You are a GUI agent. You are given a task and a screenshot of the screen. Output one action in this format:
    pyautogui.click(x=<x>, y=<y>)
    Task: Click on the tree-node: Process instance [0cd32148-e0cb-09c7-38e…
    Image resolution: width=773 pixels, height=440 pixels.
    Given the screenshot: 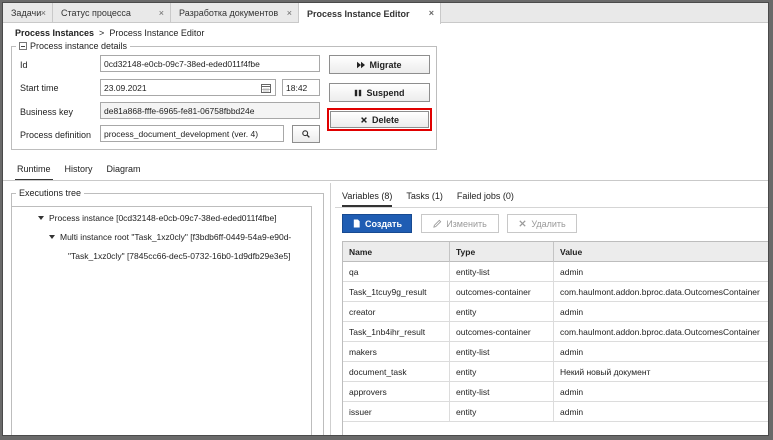 What is the action you would take?
    pyautogui.click(x=157, y=218)
    